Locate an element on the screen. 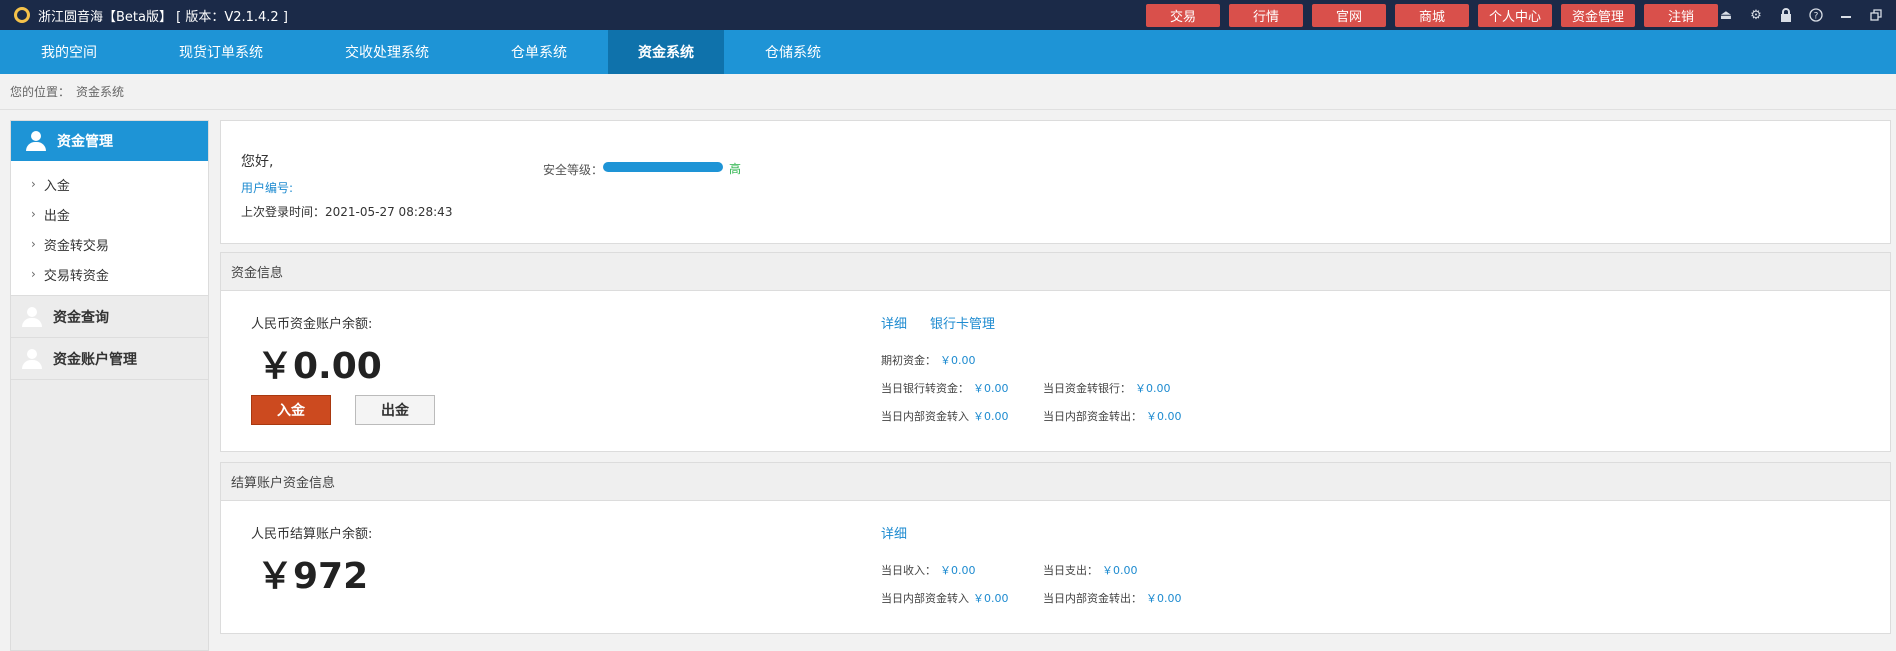 Image resolution: width=1896 pixels, height=651 pixels. sidebar-group-label: 资金账户管理 is located at coordinates (95, 359).